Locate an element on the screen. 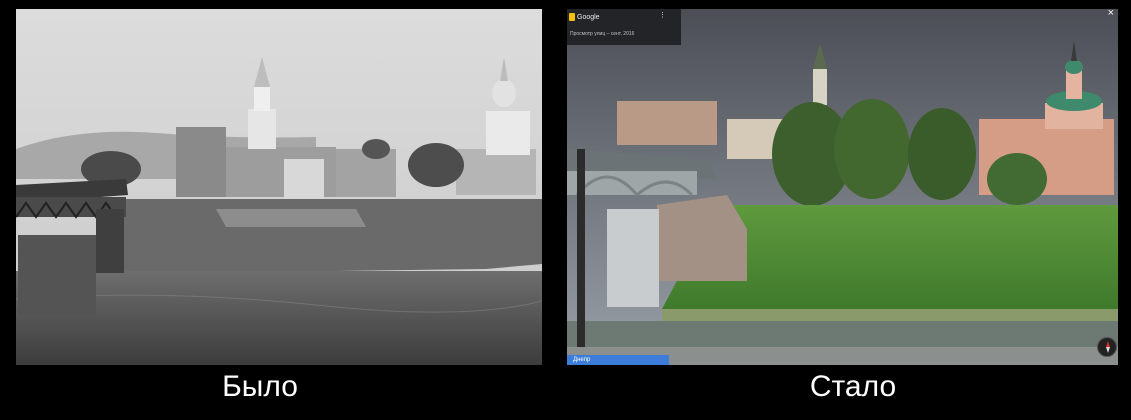  more-options-icon: ⋮ is located at coordinates (662, 15).